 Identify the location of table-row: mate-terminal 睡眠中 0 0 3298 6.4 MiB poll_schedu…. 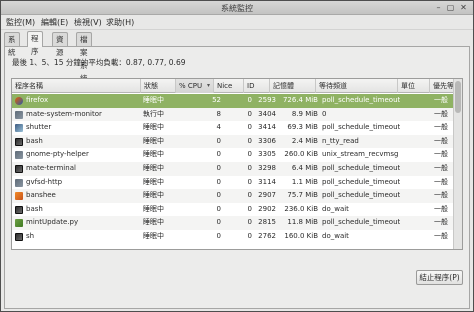
(233, 169).